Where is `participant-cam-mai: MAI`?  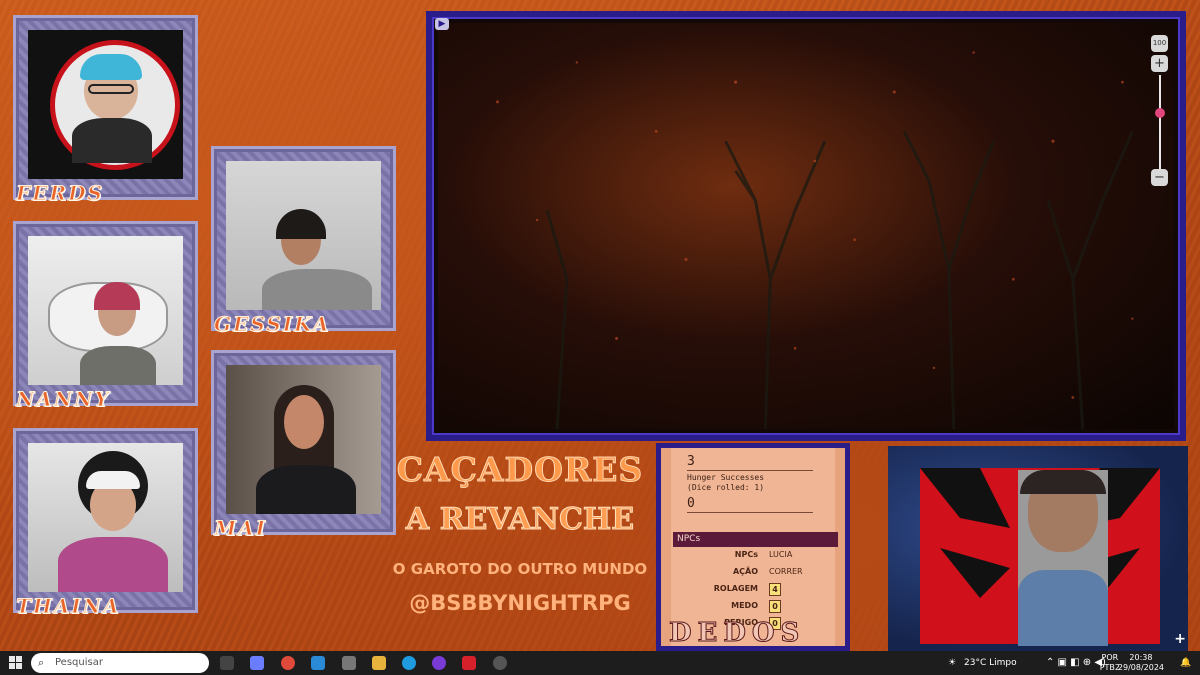 participant-cam-mai: MAI is located at coordinates (303, 445).